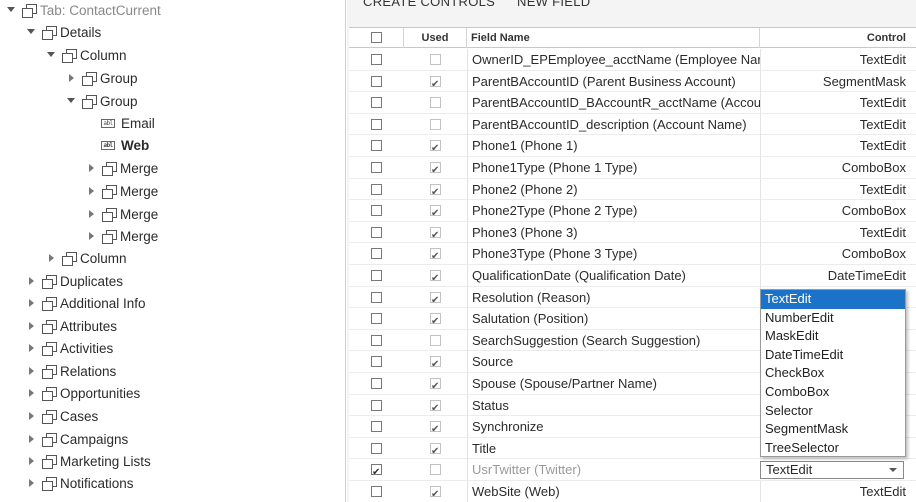  Describe the element at coordinates (838, 275) in the screenshot. I see `control-cell: DateTimeEdit` at that location.